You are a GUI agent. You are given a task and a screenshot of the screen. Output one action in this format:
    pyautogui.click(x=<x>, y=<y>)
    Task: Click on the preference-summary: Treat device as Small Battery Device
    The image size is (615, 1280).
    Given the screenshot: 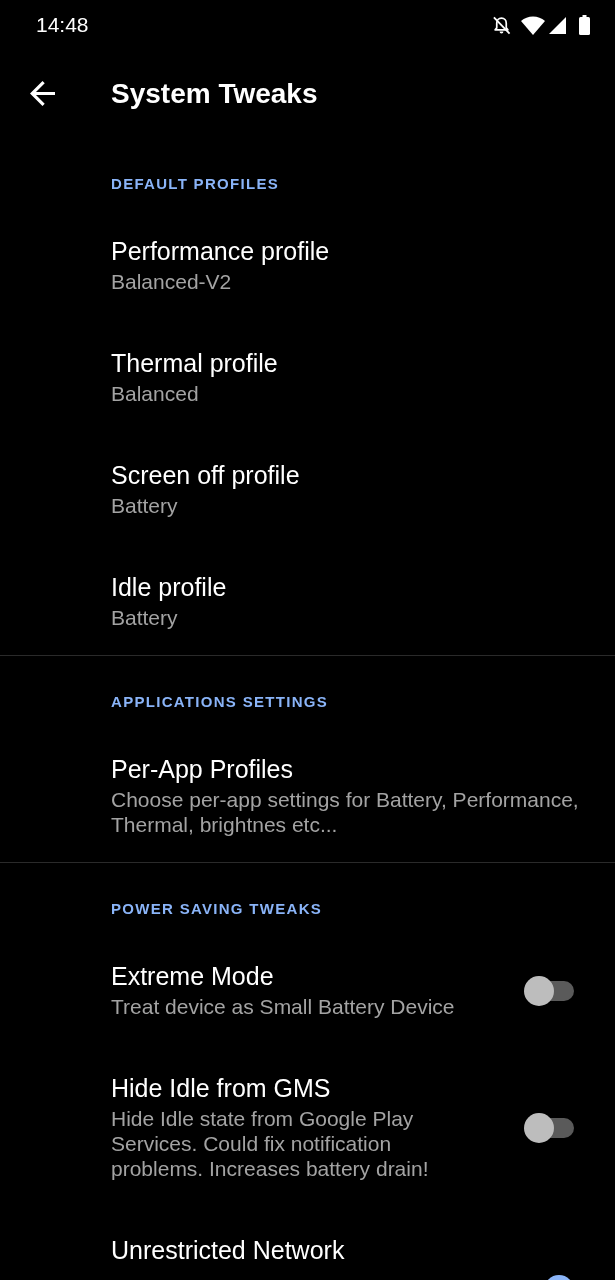 What is the action you would take?
    pyautogui.click(x=283, y=1006)
    